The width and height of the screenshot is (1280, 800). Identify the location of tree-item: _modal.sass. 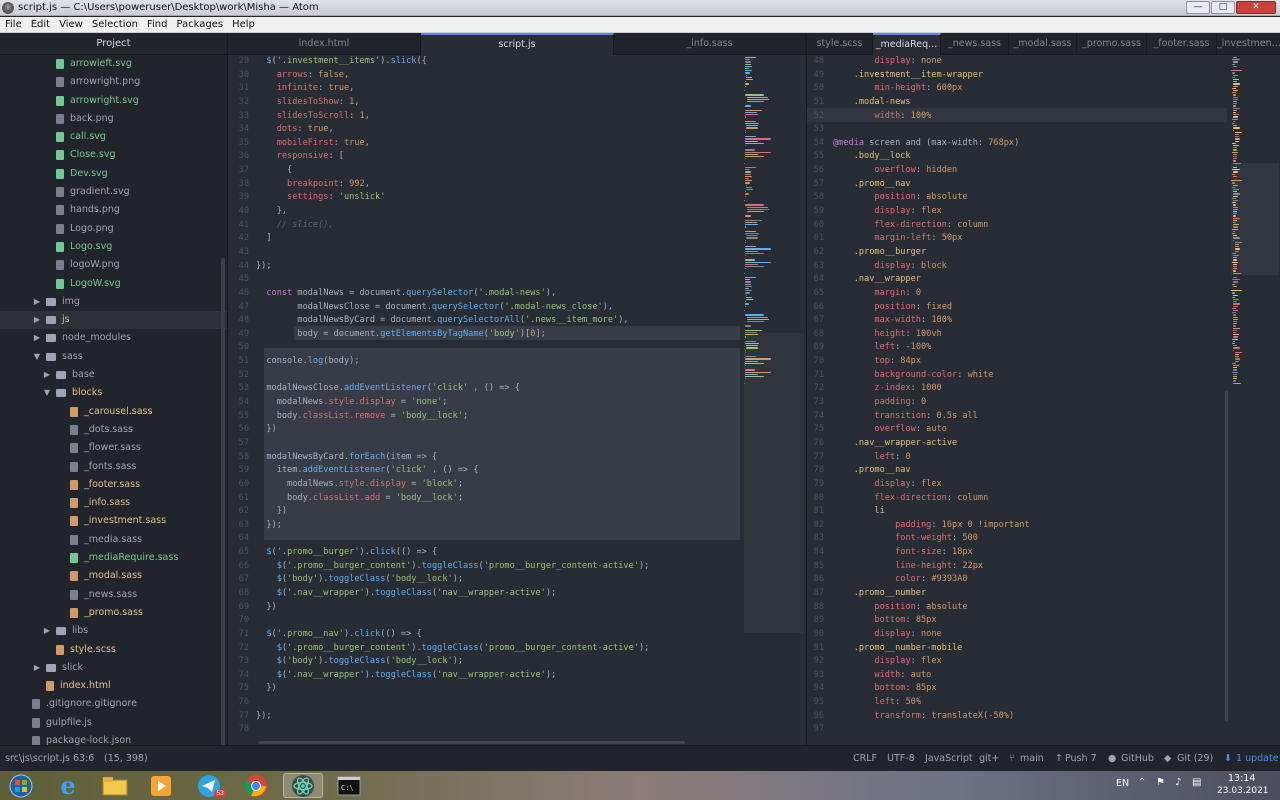
(113, 576).